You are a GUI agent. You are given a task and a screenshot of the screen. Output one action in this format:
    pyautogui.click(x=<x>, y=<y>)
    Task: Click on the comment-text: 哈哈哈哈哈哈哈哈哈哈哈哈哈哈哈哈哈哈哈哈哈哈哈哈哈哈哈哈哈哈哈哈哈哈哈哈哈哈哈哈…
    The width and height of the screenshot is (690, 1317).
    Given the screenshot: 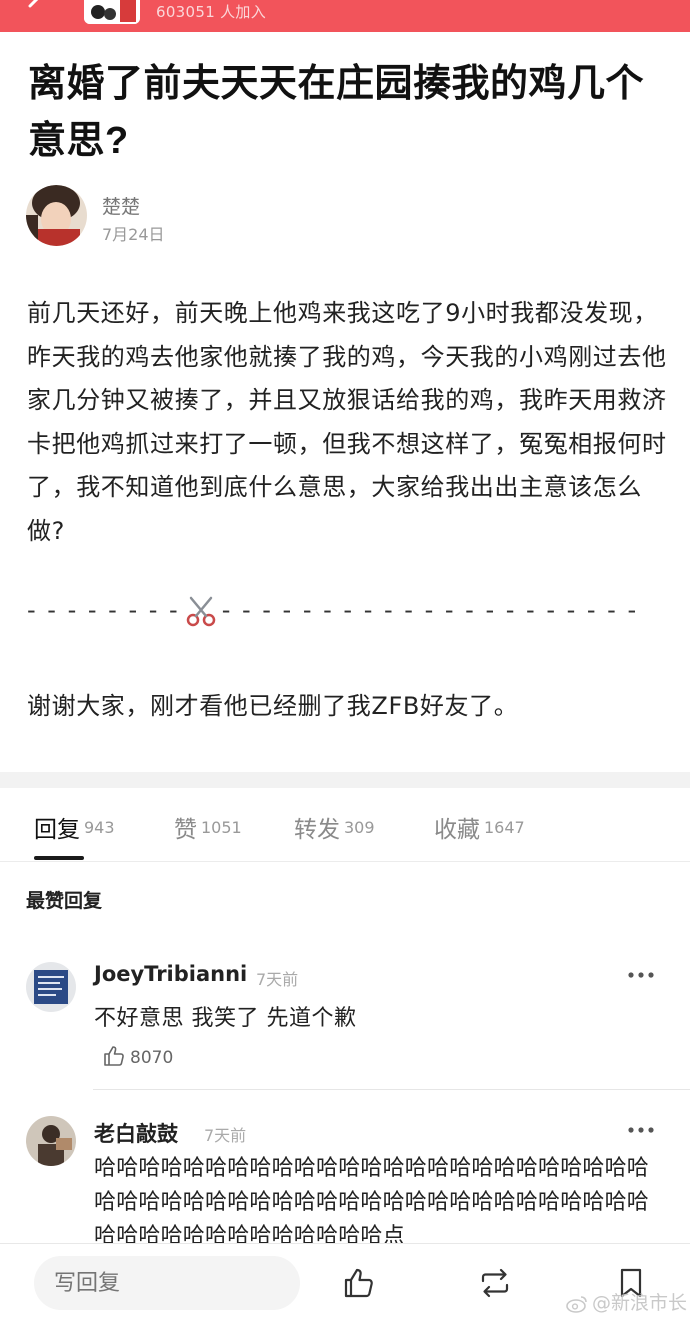 What is the action you would take?
    pyautogui.click(x=372, y=1200)
    